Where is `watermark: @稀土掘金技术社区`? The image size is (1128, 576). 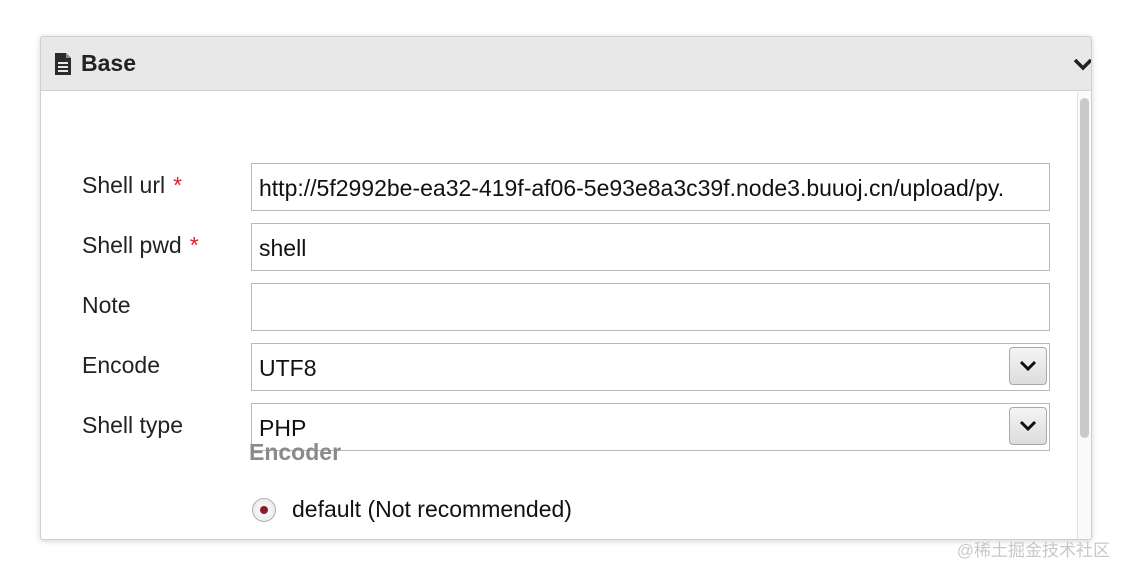 watermark: @稀土掘金技术社区 is located at coordinates (1033, 550).